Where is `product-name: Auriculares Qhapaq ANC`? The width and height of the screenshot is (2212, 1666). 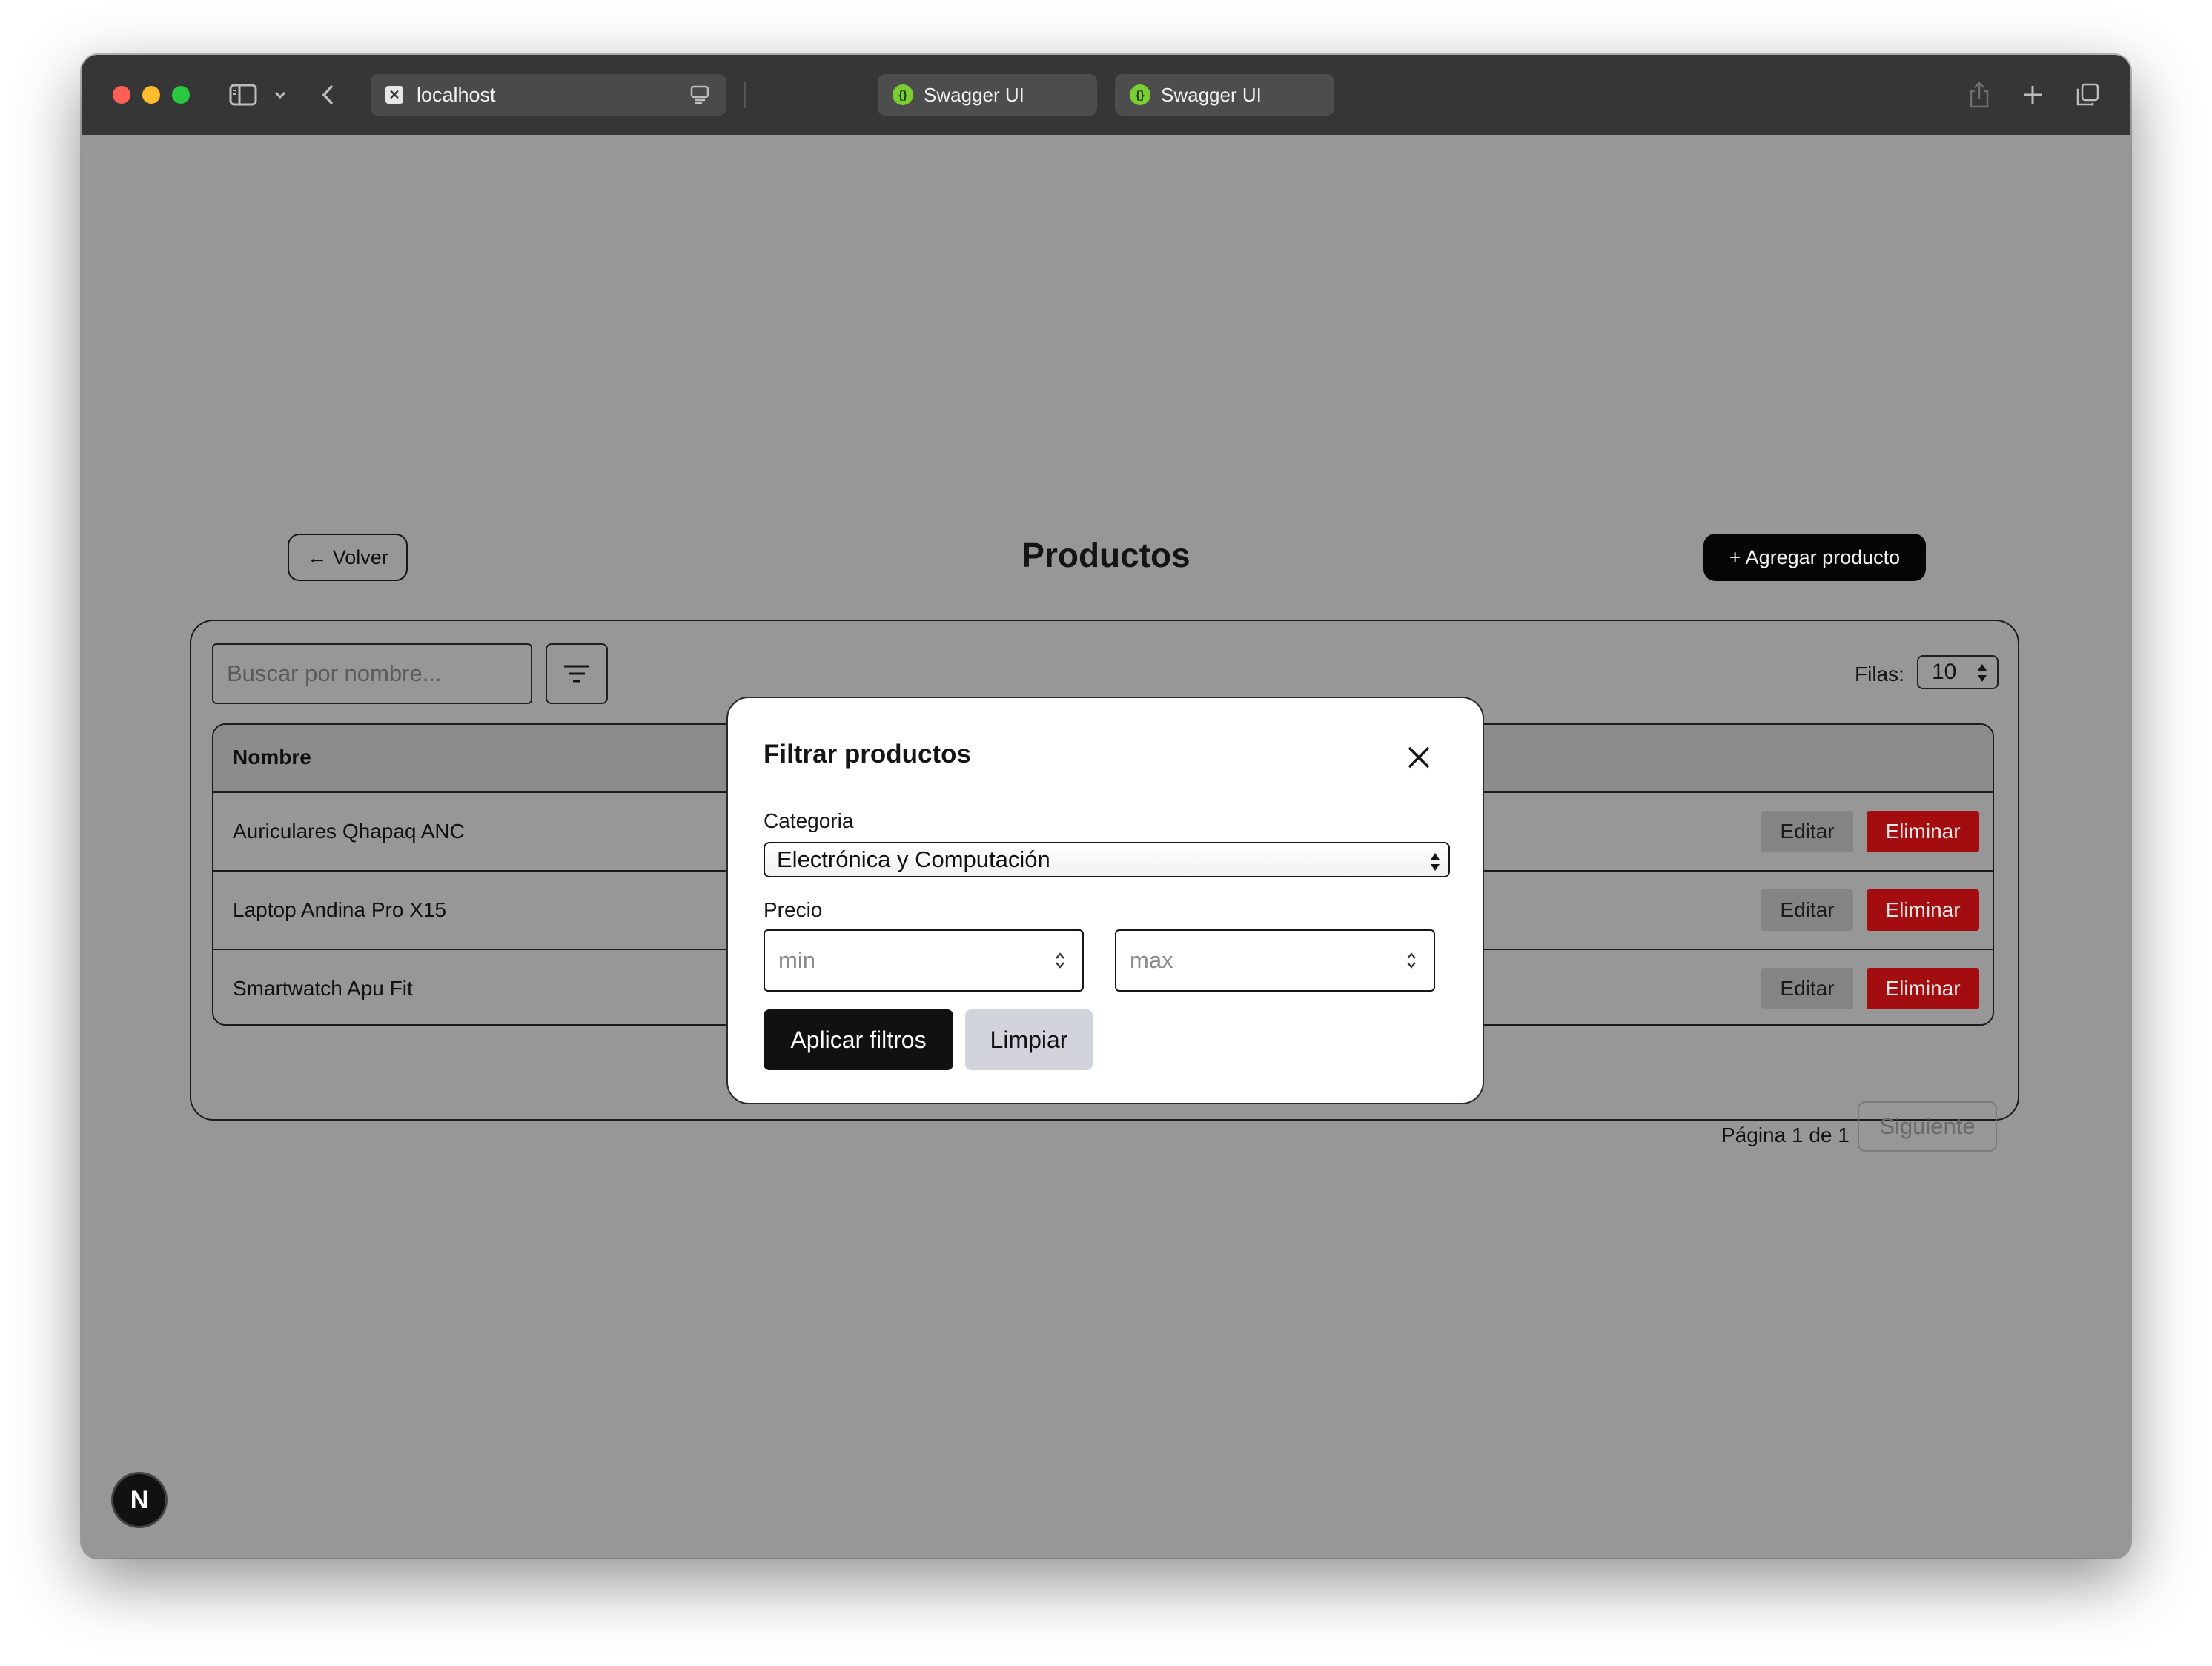
product-name: Auriculares Qhapaq ANC is located at coordinates (349, 831).